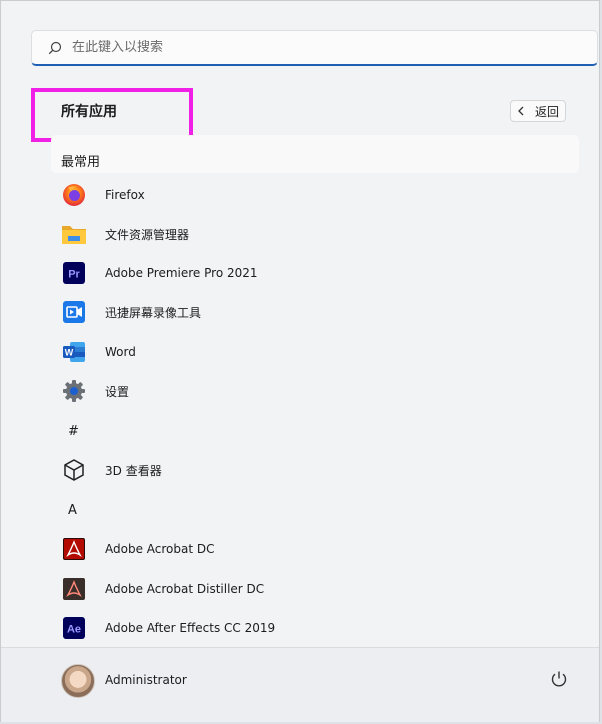  I want to click on search-box, so click(314, 48).